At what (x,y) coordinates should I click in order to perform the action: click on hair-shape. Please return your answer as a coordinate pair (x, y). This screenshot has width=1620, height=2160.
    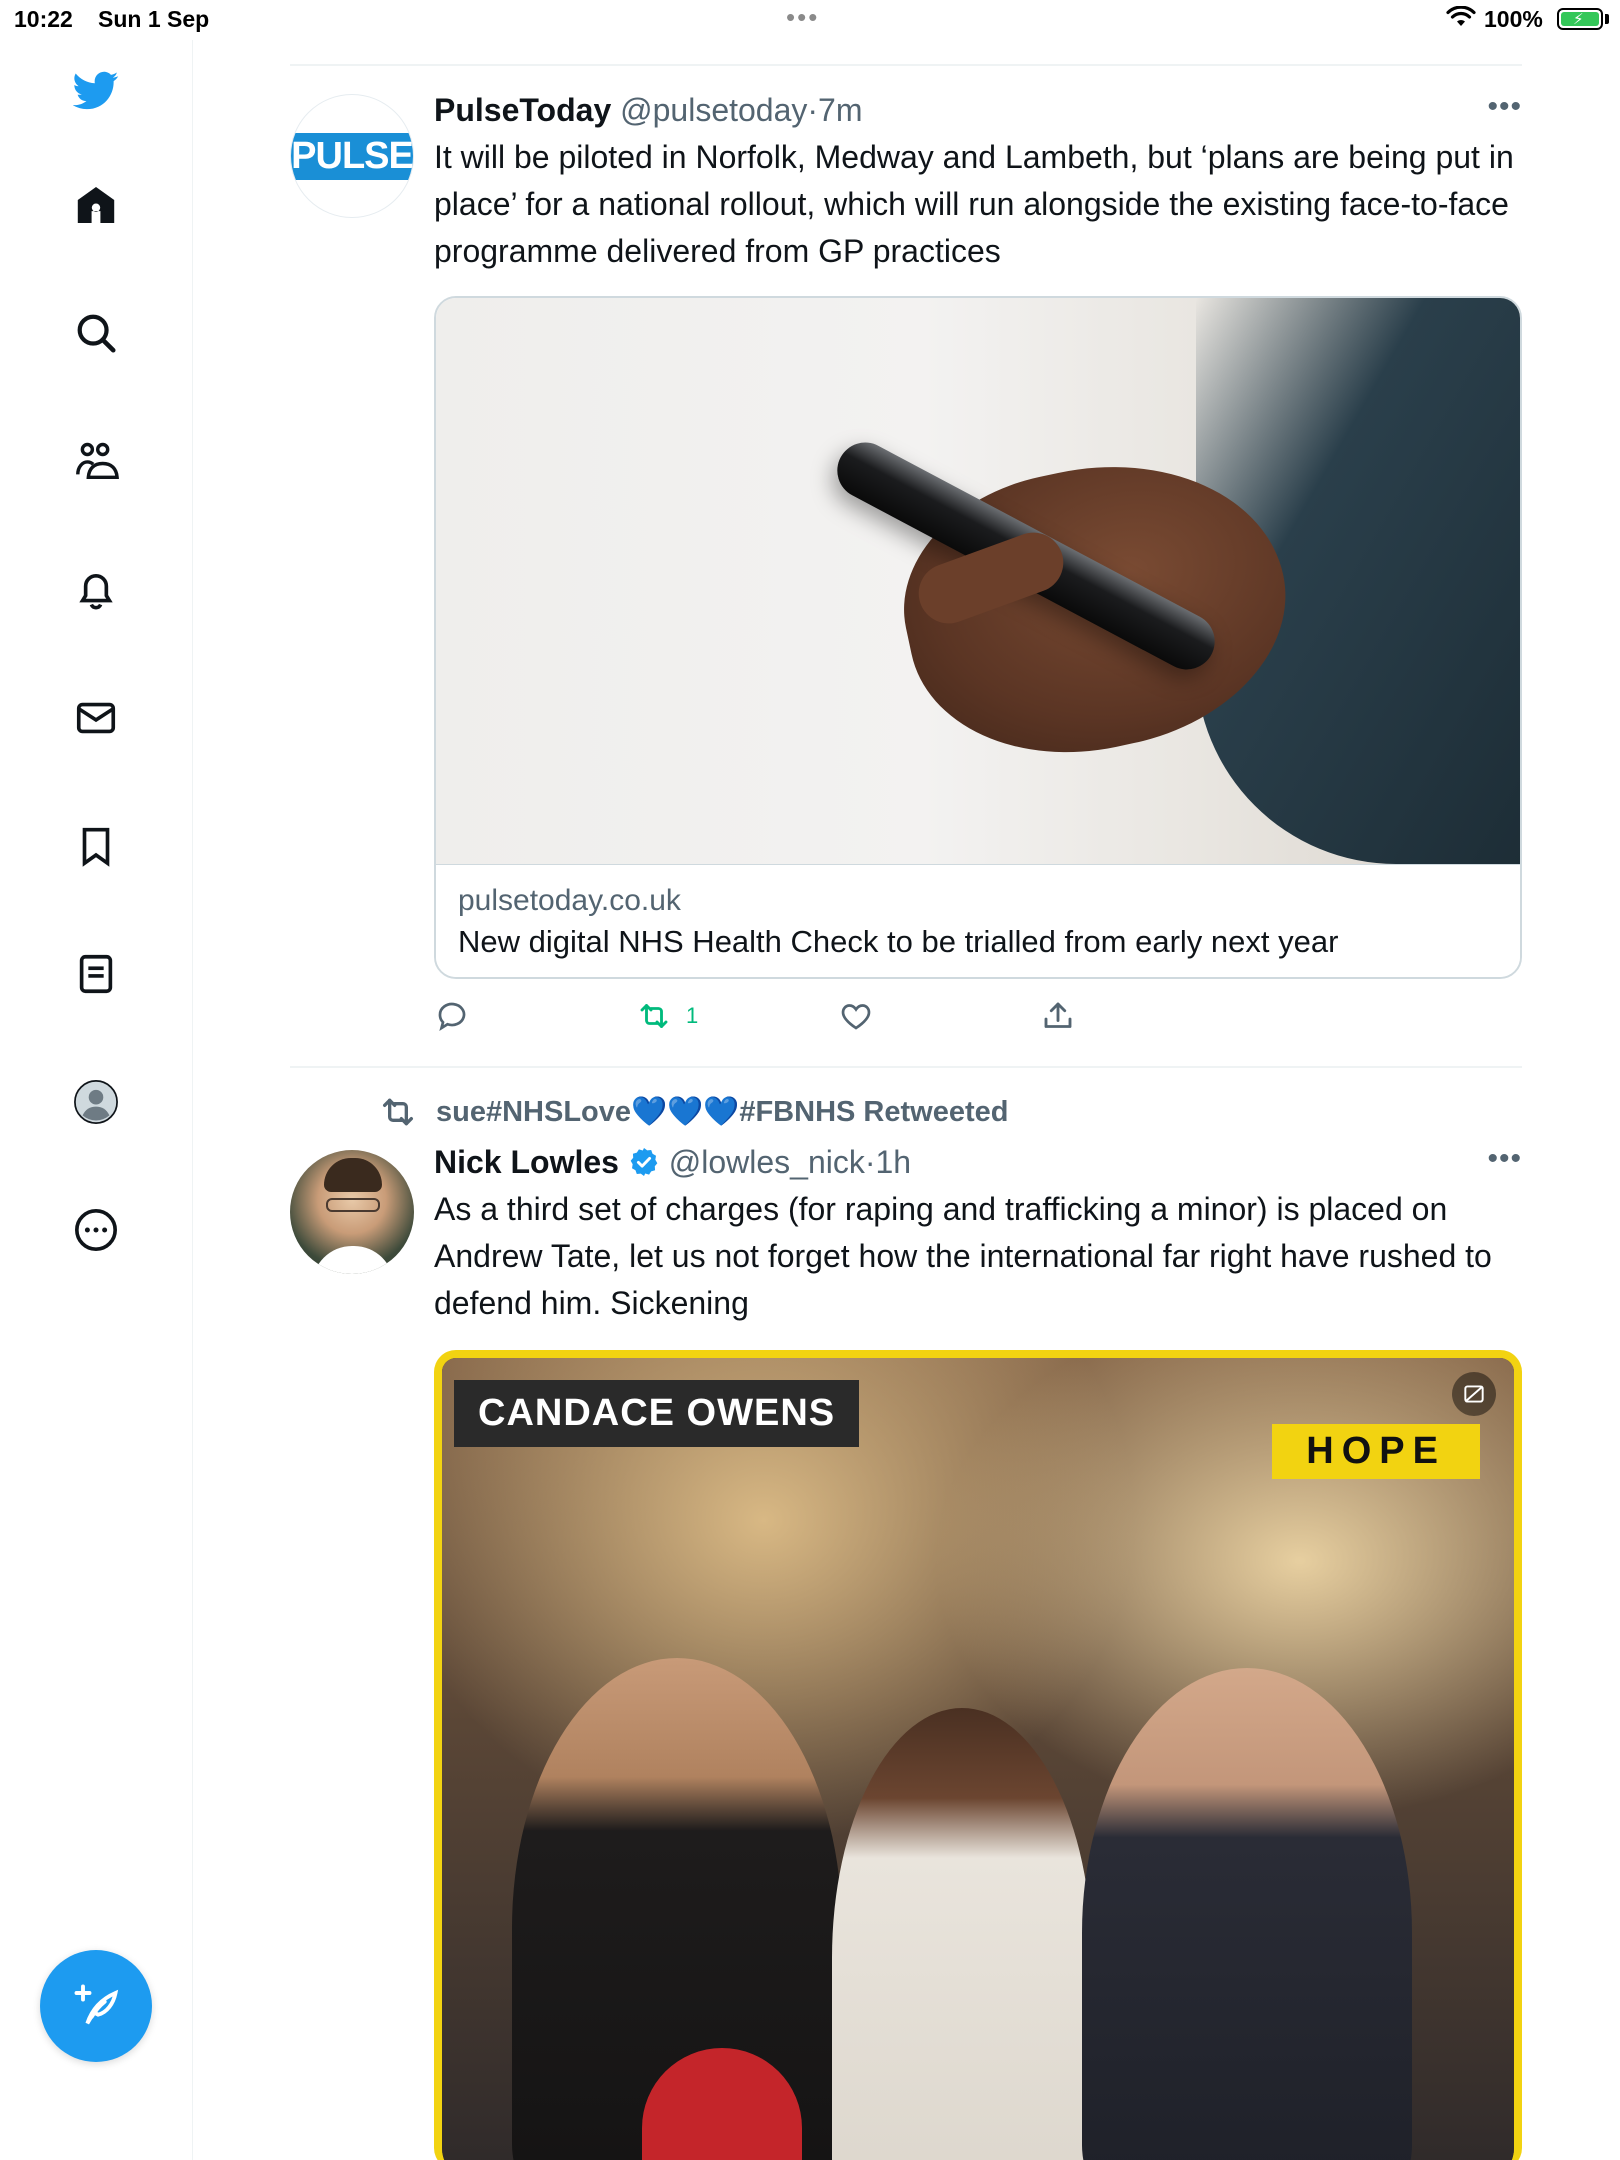
    Looking at the image, I should click on (353, 1175).